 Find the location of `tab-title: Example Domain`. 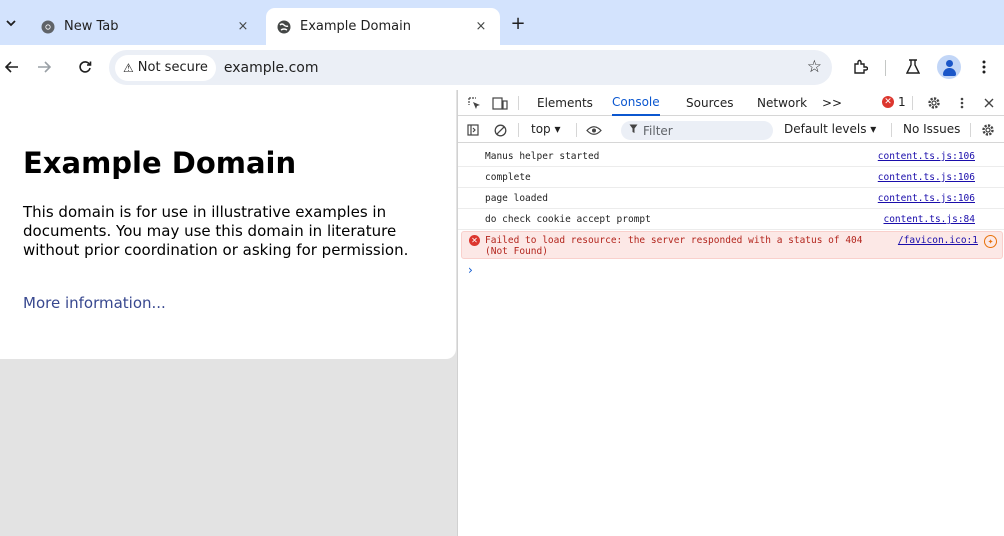

tab-title: Example Domain is located at coordinates (355, 26).